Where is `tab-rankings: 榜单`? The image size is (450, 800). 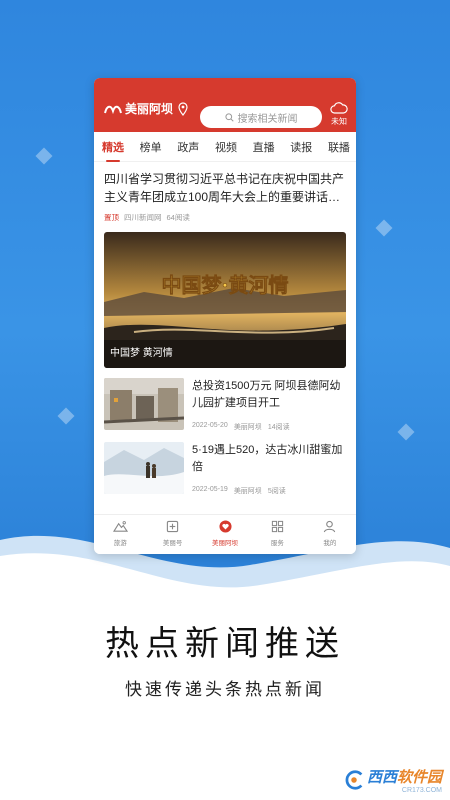
tab-rankings: 榜单 is located at coordinates (151, 147).